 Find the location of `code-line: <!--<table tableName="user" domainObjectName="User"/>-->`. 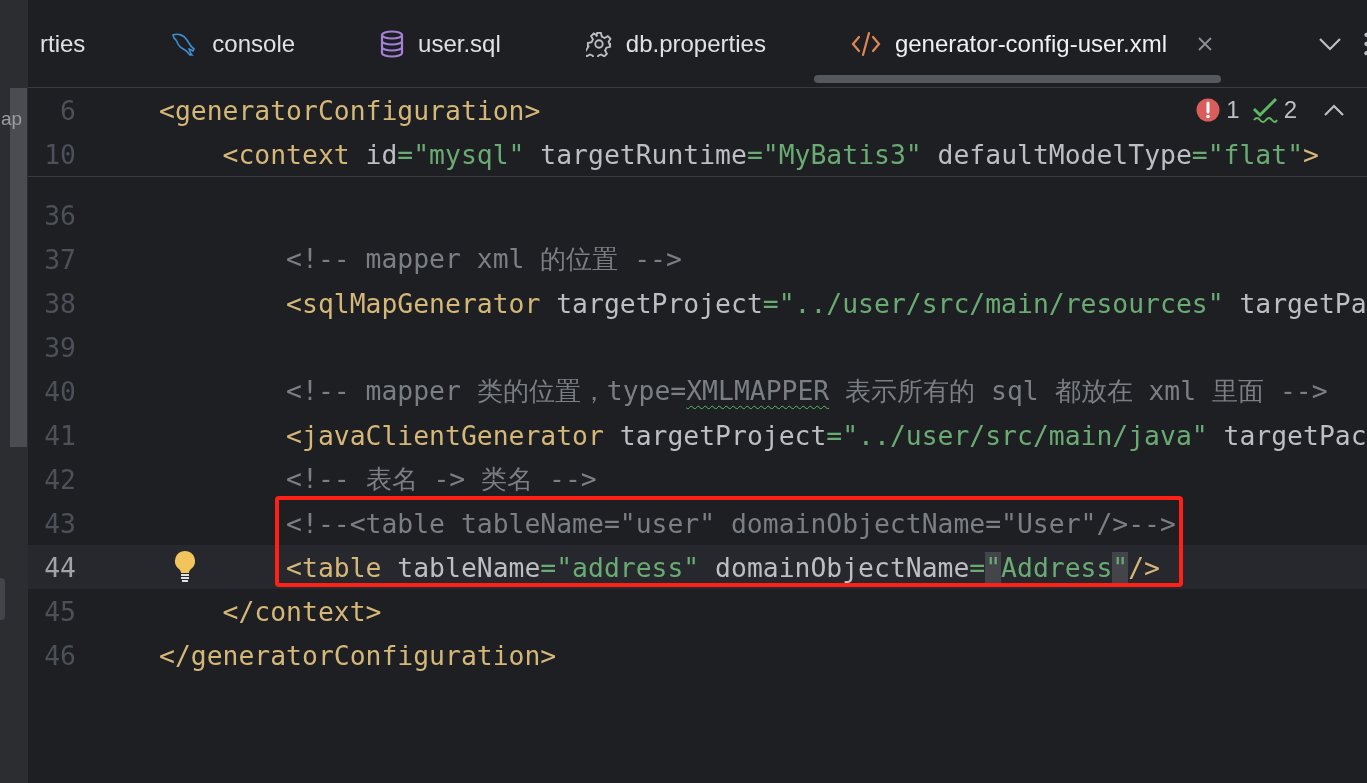

code-line: <!--<table tableName="user" domainObjectName="User"/>--> is located at coordinates (730, 523).